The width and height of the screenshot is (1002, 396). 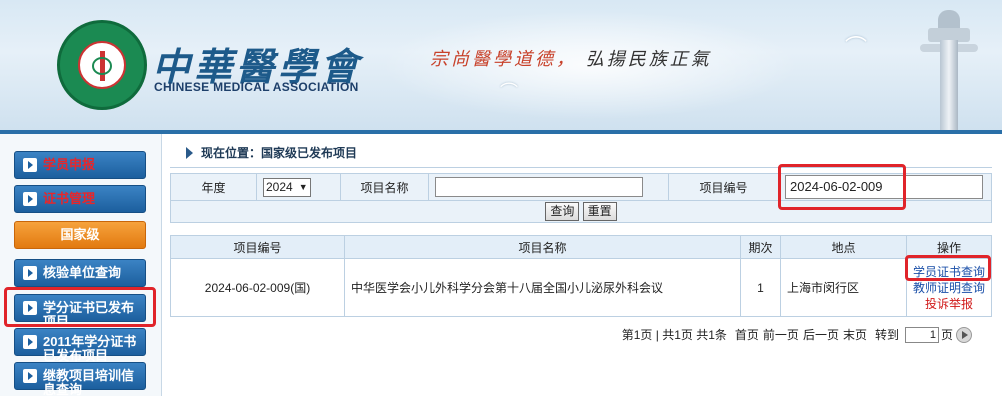 I want to click on sidebar-item-published-projects: 学分证书已发布项目, so click(x=80, y=311).